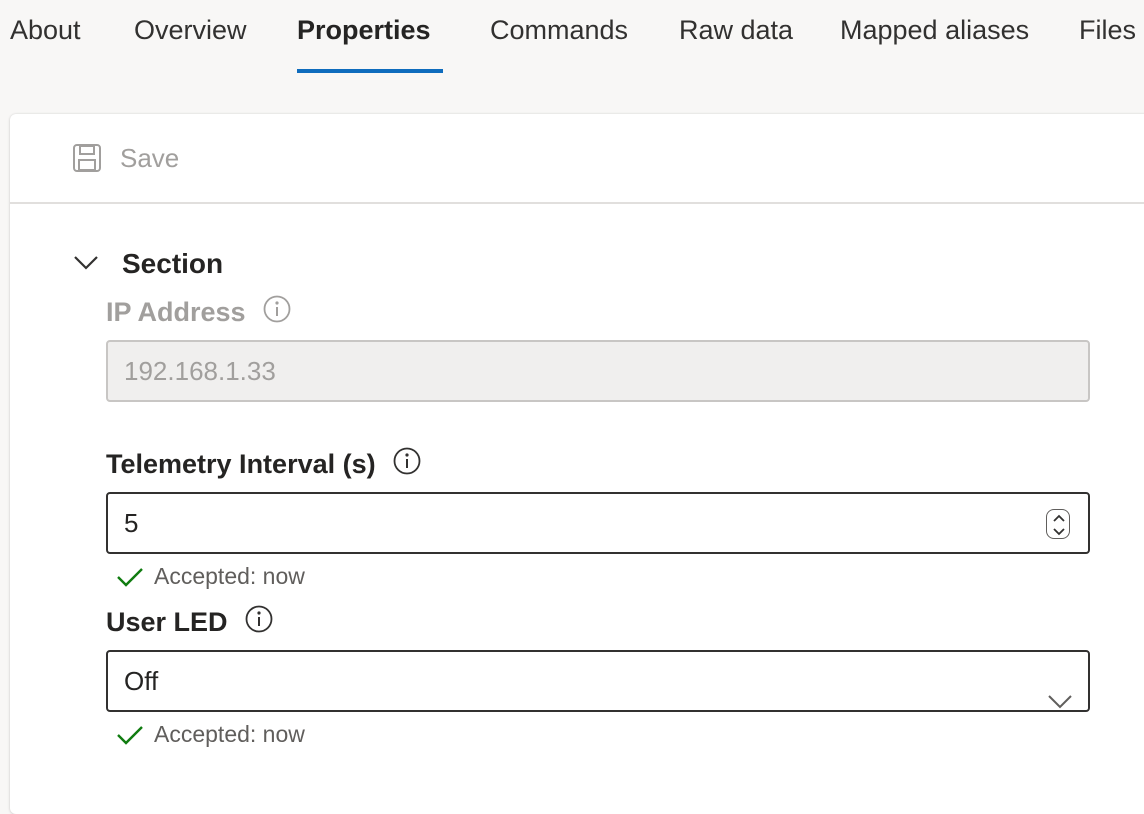 The height and width of the screenshot is (814, 1144). What do you see at coordinates (598, 681) in the screenshot?
I see `user-led-select: Off` at bounding box center [598, 681].